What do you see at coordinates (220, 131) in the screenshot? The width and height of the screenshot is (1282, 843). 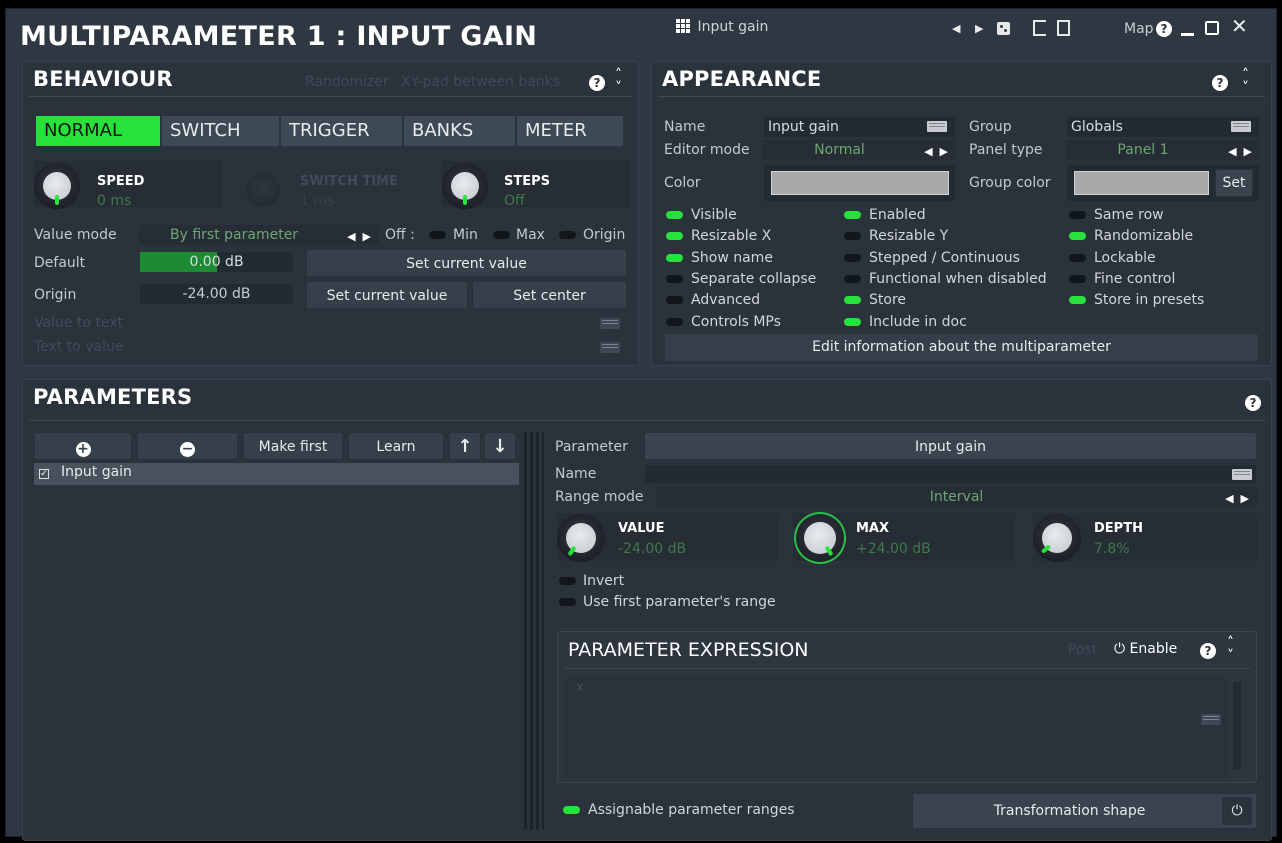 I see `tab-switch: SWITCH` at bounding box center [220, 131].